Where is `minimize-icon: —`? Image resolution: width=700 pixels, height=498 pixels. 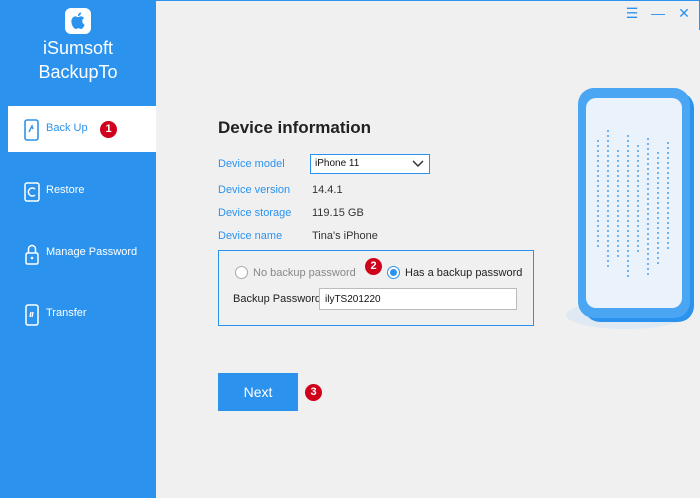
minimize-icon: — is located at coordinates (658, 13).